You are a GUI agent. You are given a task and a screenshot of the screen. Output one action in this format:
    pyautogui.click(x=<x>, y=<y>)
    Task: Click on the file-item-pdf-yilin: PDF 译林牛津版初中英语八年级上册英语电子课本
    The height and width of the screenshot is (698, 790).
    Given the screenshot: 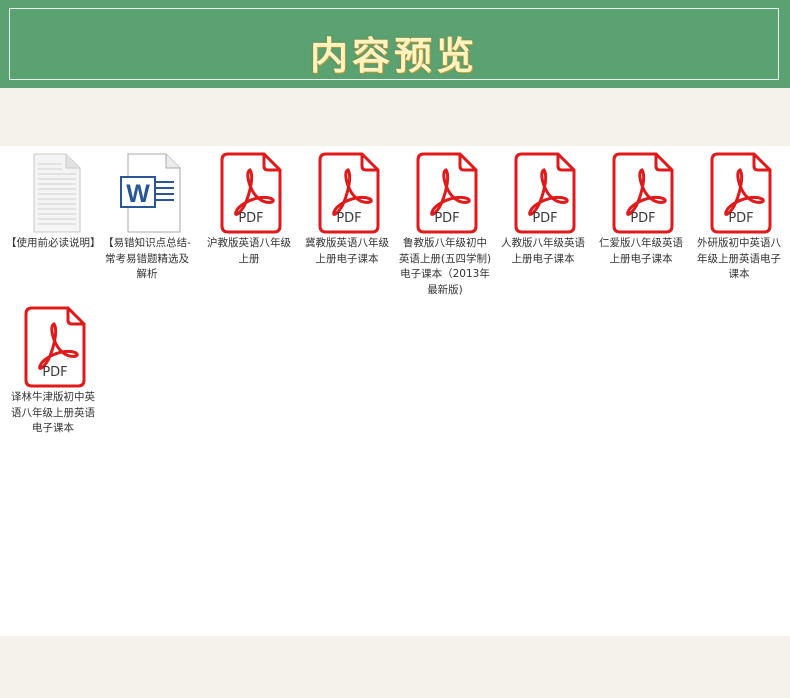 What is the action you would take?
    pyautogui.click(x=53, y=371)
    